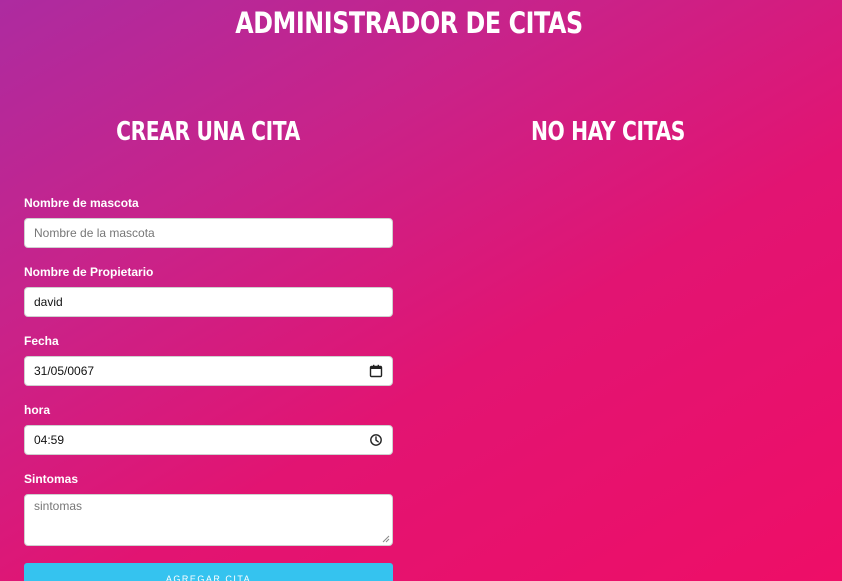 The width and height of the screenshot is (842, 581). Describe the element at coordinates (208, 302) in the screenshot. I see `owner-name-input: david` at that location.